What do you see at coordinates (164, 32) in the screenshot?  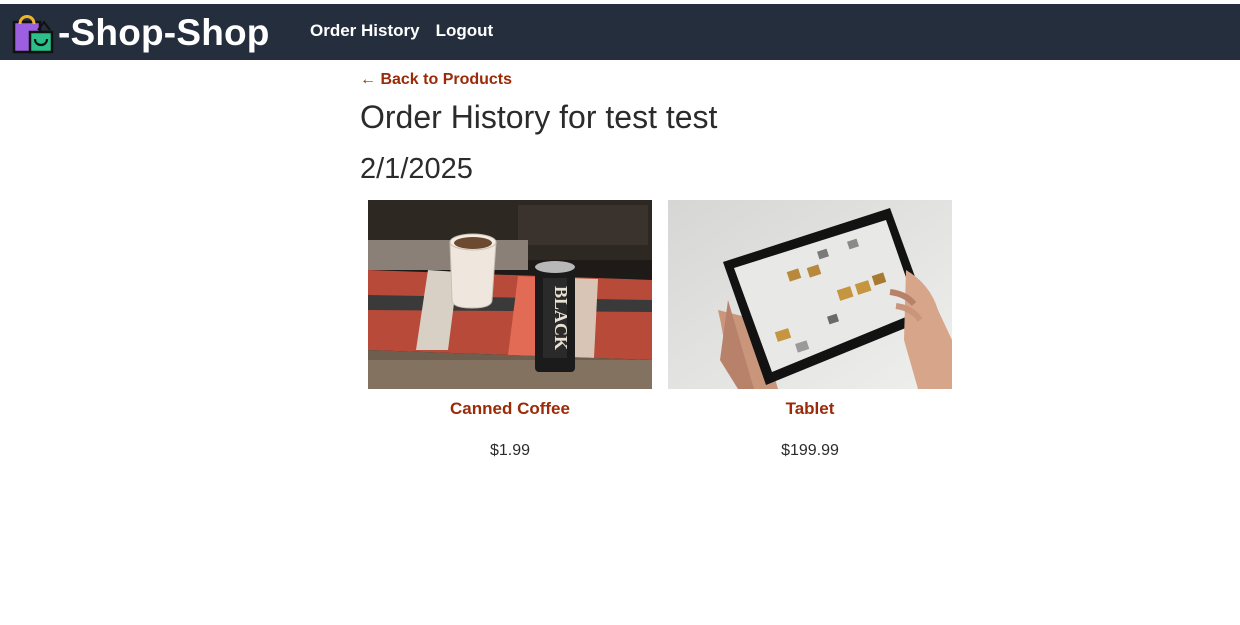 I see `brand-name: -Shop-Shop` at bounding box center [164, 32].